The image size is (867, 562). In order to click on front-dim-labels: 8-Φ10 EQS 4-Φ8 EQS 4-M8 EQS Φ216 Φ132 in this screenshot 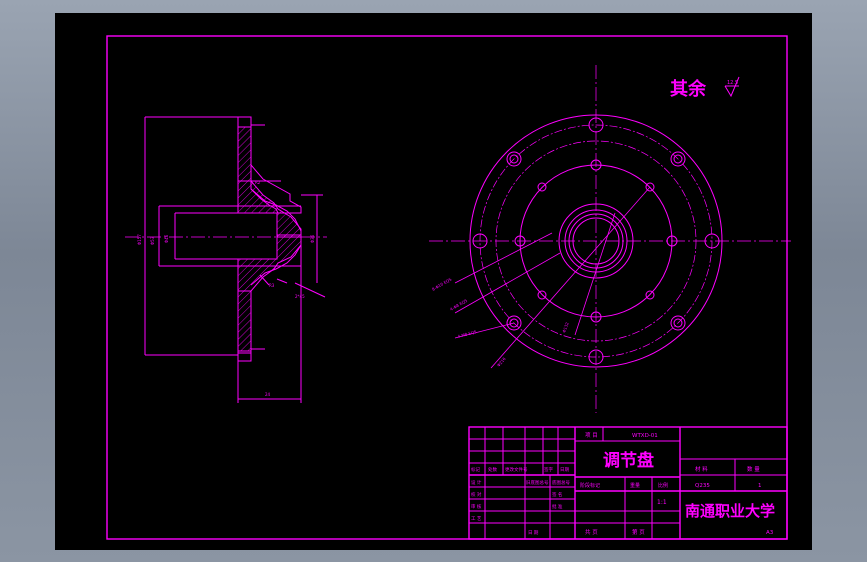, I will do `click(500, 321)`.